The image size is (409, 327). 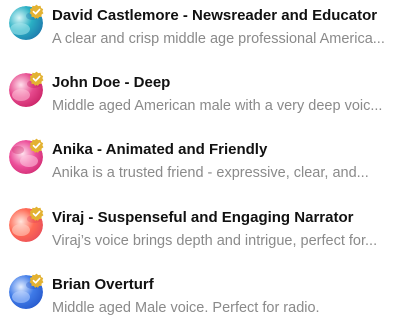 I want to click on voice-name: John Doe - Deep, so click(x=111, y=82).